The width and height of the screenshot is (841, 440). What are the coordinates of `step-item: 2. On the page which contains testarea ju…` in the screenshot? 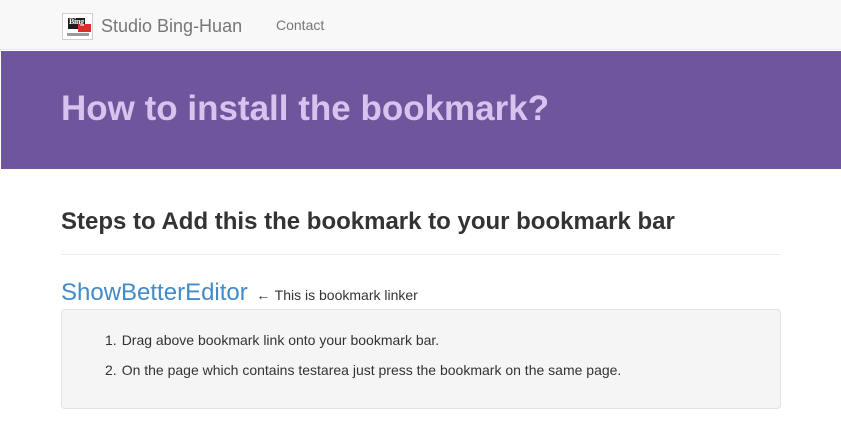 It's located at (363, 370).